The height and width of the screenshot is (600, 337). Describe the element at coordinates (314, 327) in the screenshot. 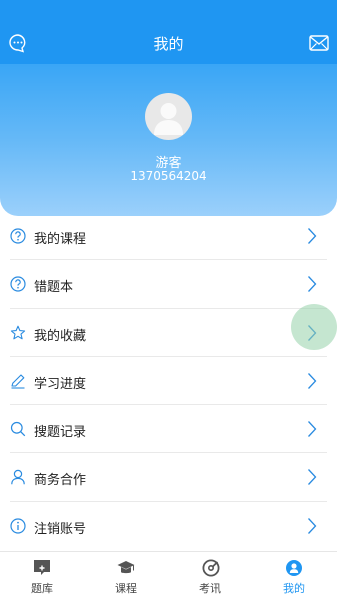

I see `touch-ripple` at that location.